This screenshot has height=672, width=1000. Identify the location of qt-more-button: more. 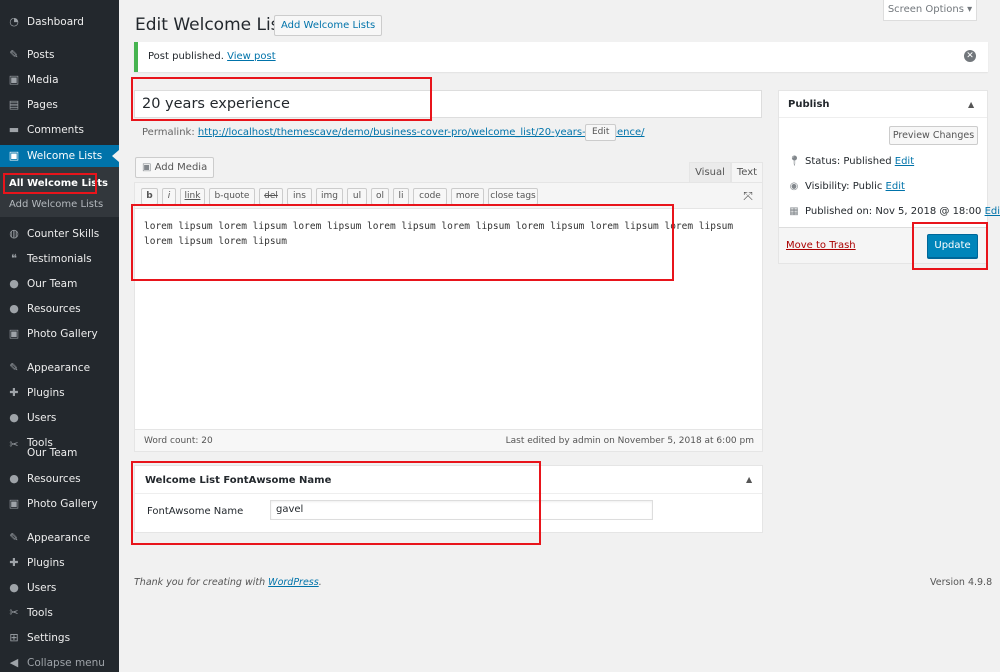
(467, 196).